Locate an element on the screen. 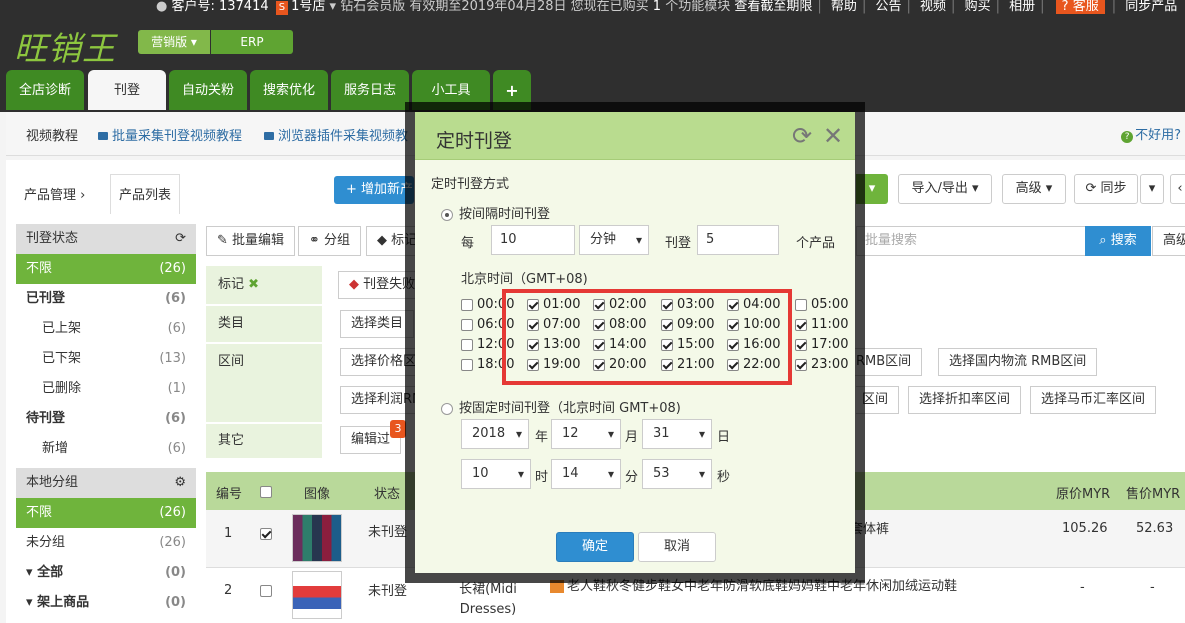 Image resolution: width=1185 pixels, height=623 pixels. close-icon: ✕ is located at coordinates (833, 136).